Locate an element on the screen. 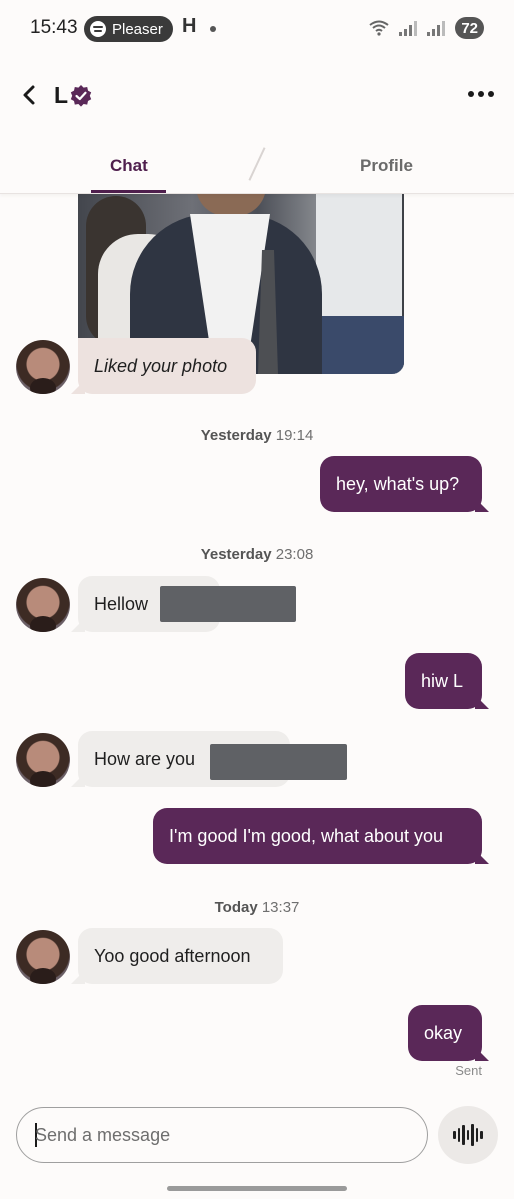 This screenshot has height=1199, width=514. outgoing-message: hey, what's up? is located at coordinates (401, 484).